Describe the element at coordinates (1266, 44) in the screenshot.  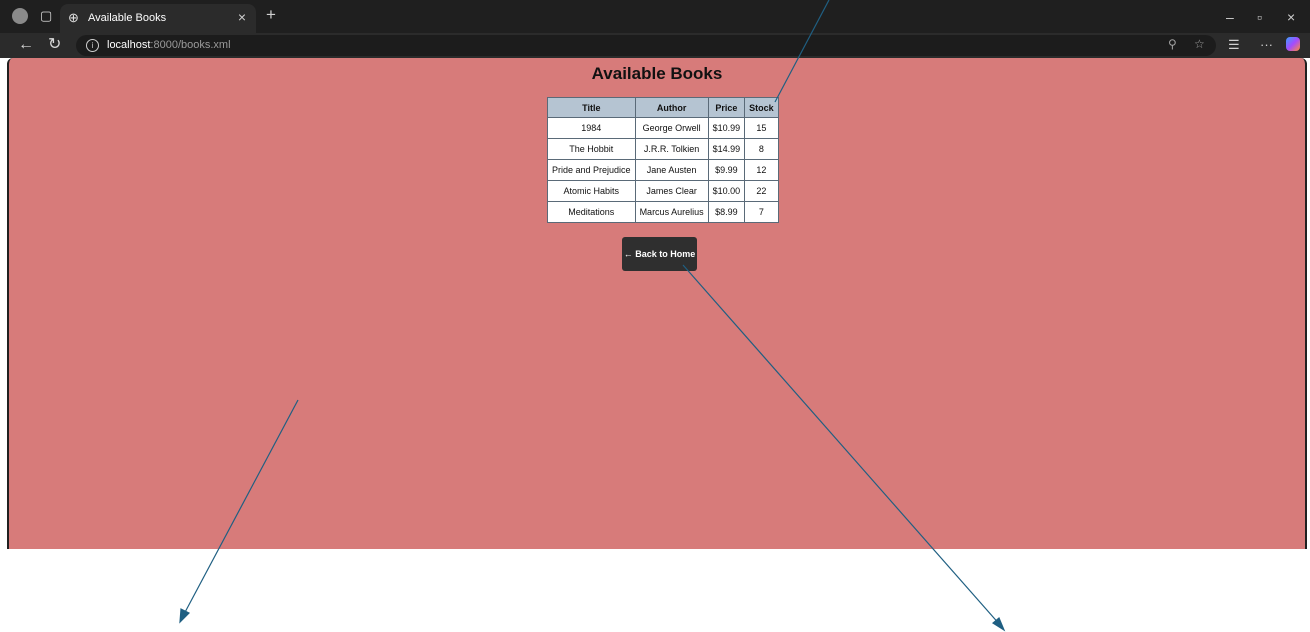
I see `more-icon: ···` at that location.